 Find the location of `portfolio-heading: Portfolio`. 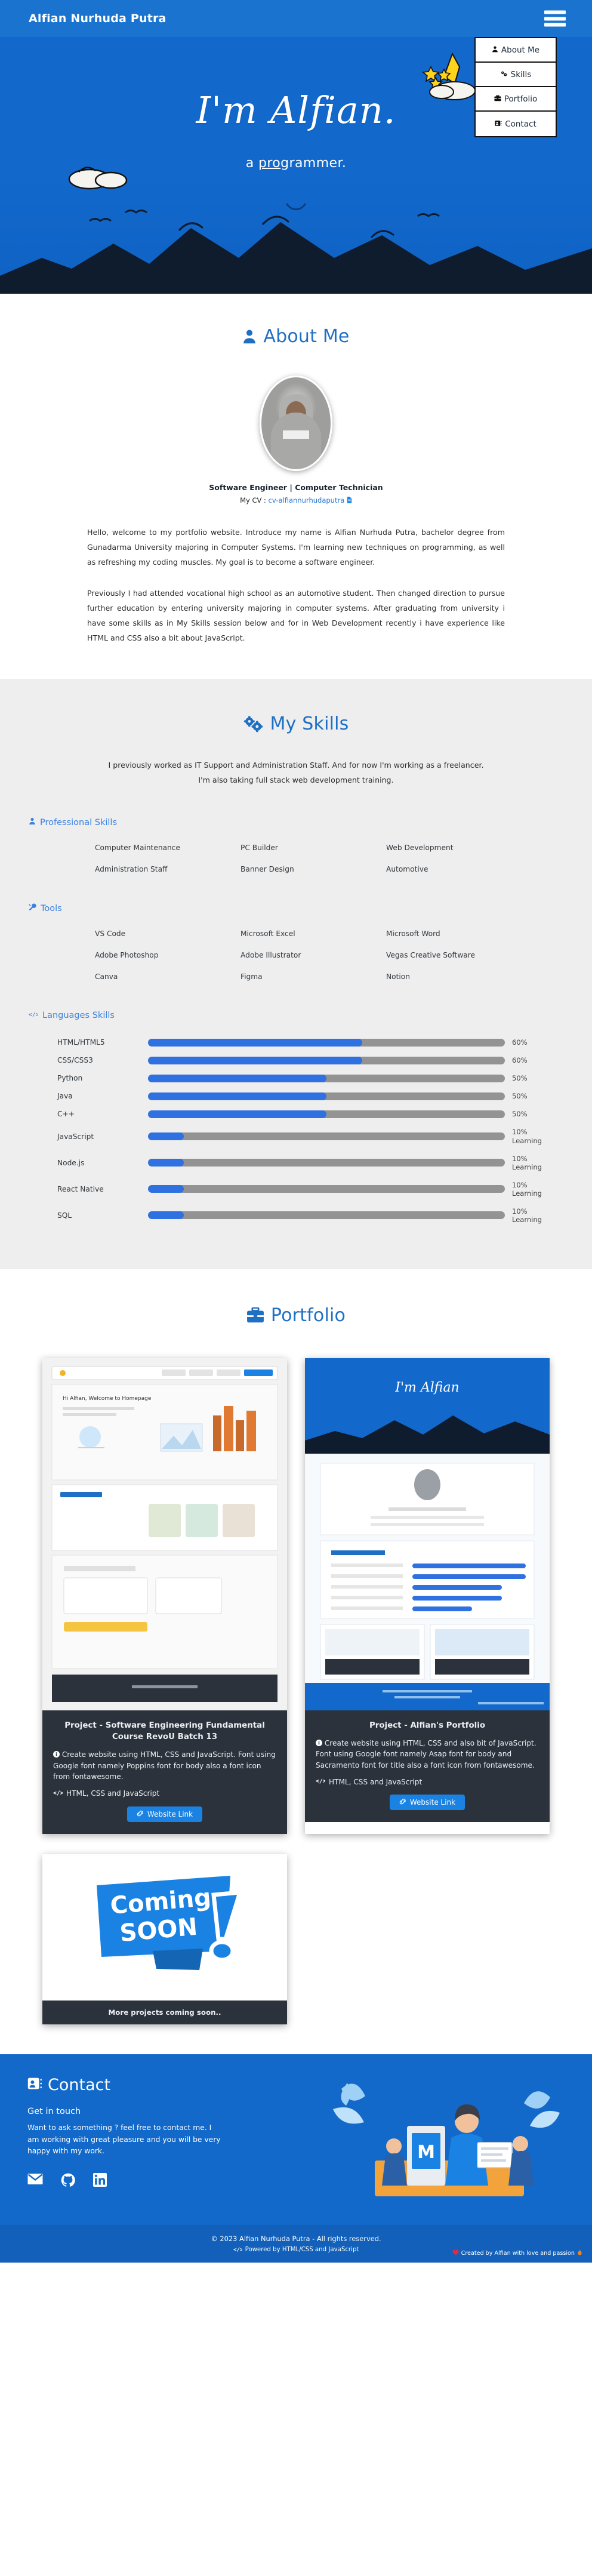

portfolio-heading: Portfolio is located at coordinates (296, 1315).